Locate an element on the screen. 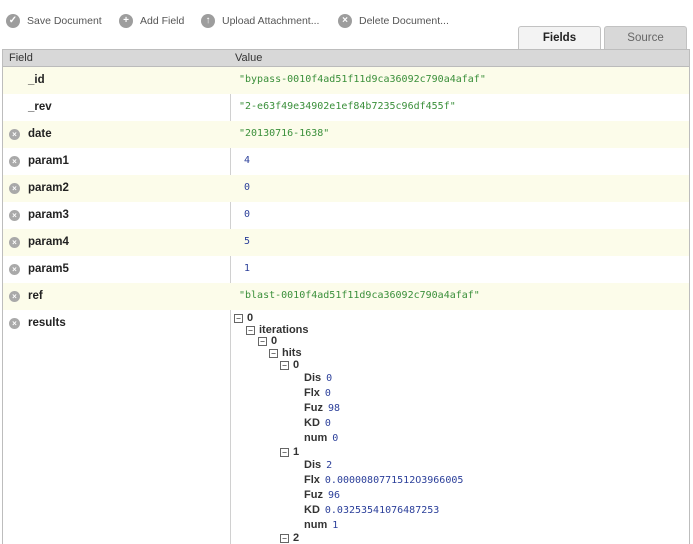  tree-leaf: Flx 0.0000080771512O3966005 is located at coordinates (383, 480).